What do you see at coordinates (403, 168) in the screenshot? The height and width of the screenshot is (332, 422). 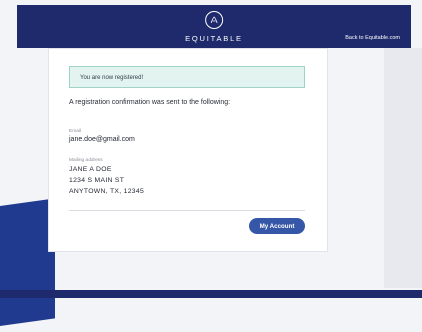 I see `background-panel` at bounding box center [403, 168].